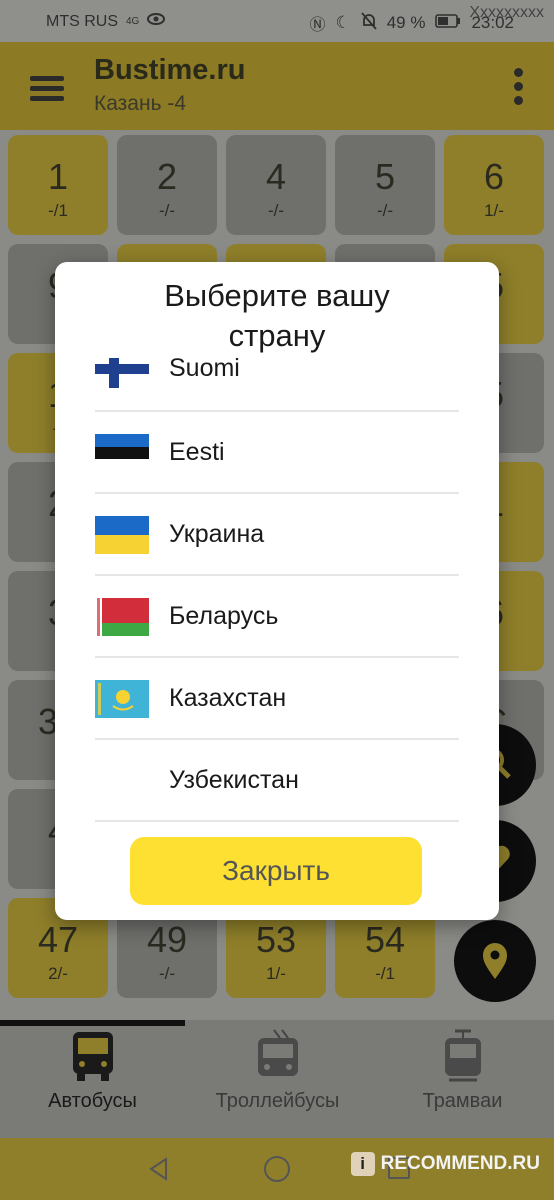 This screenshot has width=554, height=1200. What do you see at coordinates (385, 939) in the screenshot?
I see `route-number: 54` at bounding box center [385, 939].